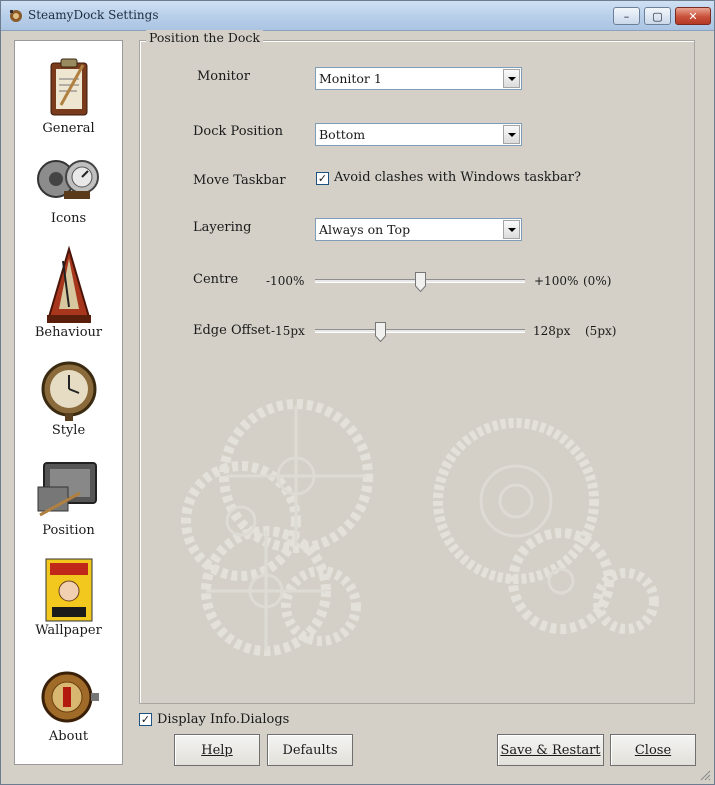  I want to click on edge-offset-max-label: 128px, so click(552, 331).